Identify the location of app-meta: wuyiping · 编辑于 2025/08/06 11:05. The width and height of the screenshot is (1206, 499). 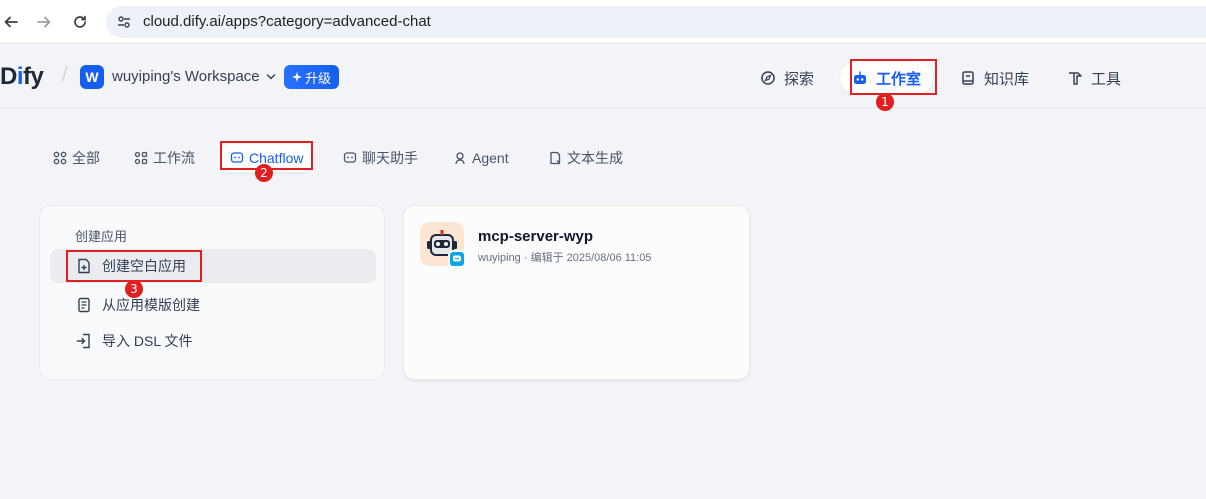
(565, 258).